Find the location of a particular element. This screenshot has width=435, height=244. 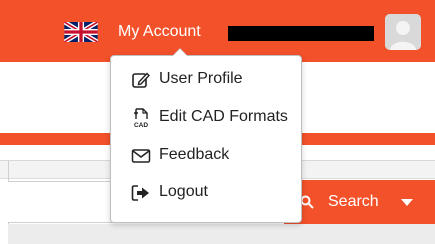

search-button: Search is located at coordinates (359, 202).